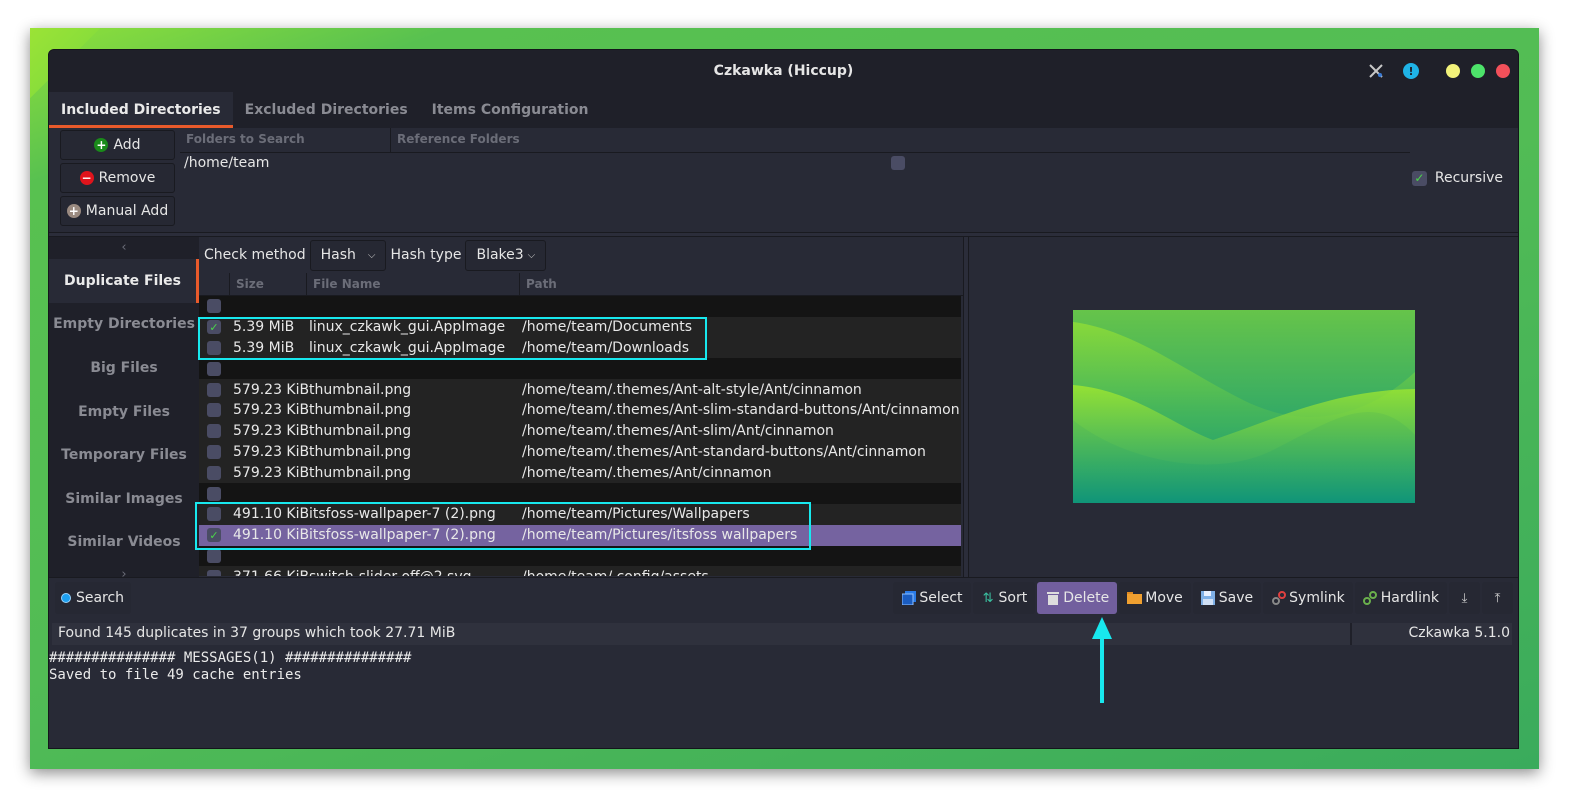  What do you see at coordinates (124, 248) in the screenshot?
I see `chevron-left-icon: ‹` at bounding box center [124, 248].